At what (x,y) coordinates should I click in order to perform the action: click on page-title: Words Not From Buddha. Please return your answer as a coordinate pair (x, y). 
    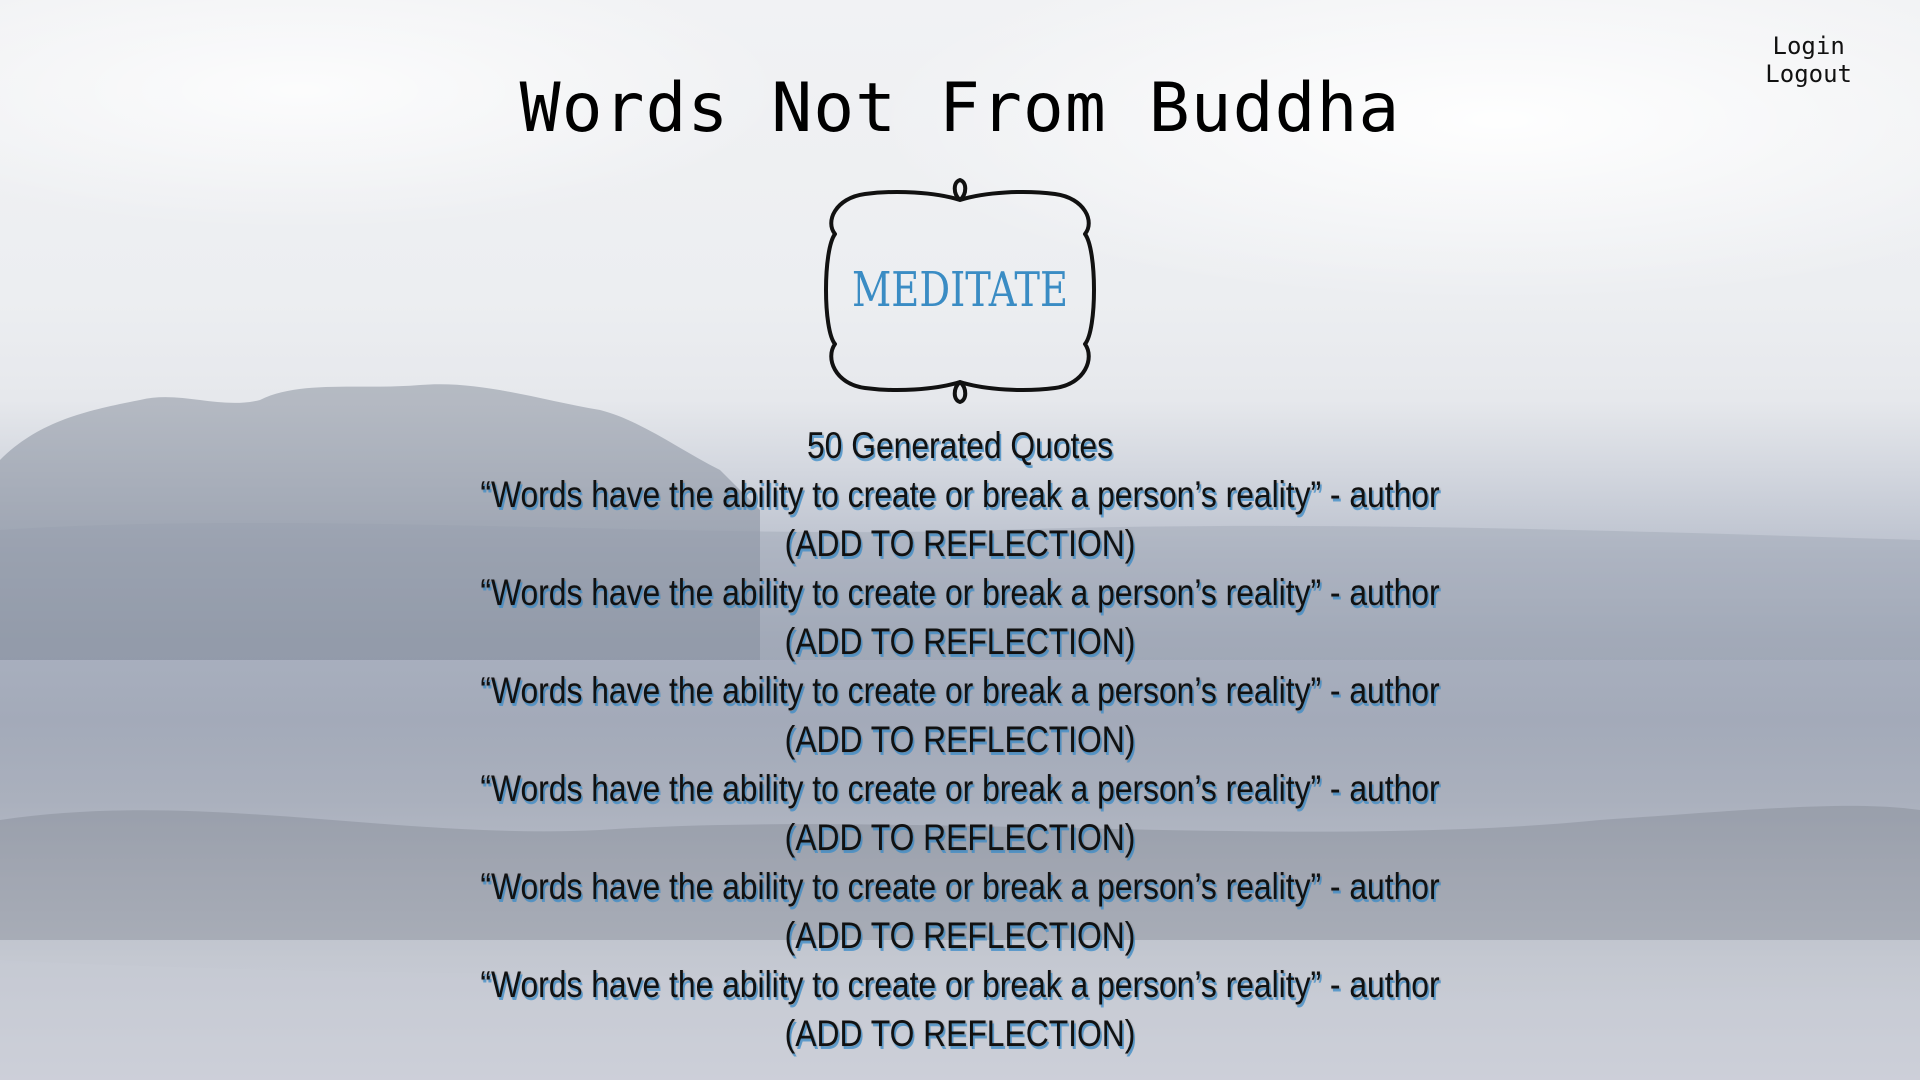
    Looking at the image, I should click on (960, 108).